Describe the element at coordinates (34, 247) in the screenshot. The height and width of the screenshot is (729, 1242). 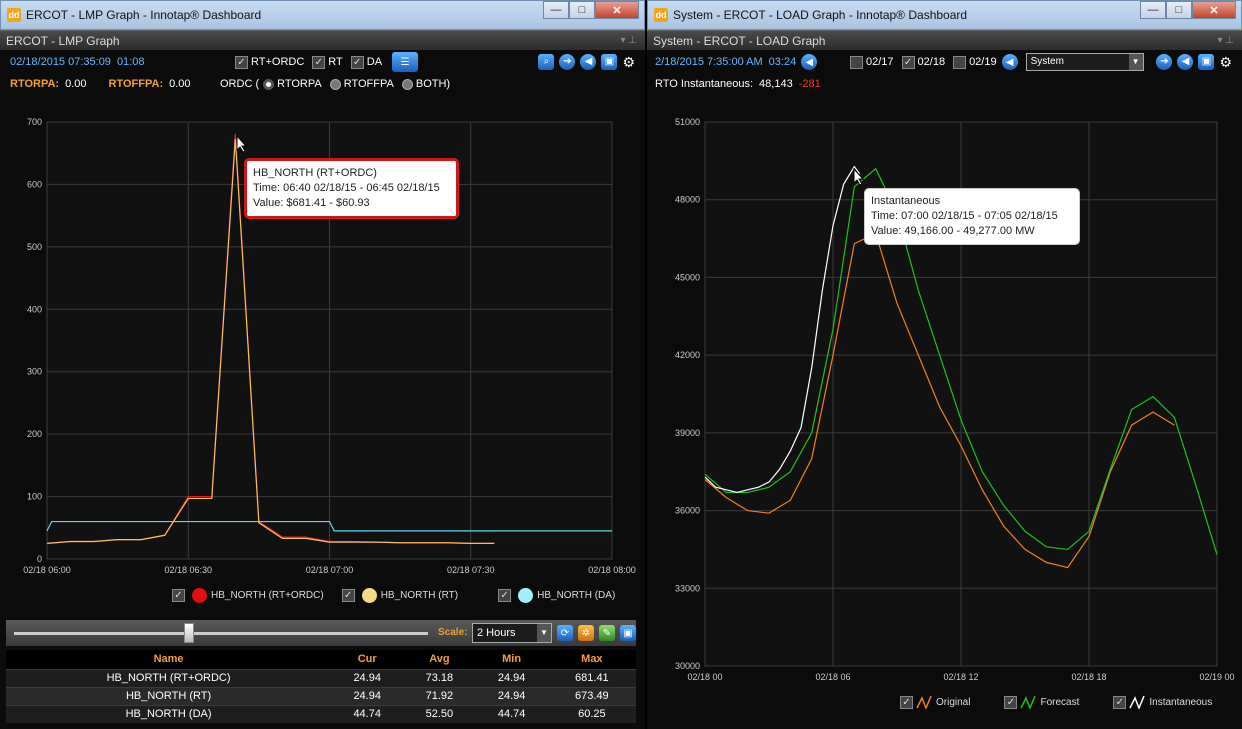
I see `y-tick-label: 500` at that location.